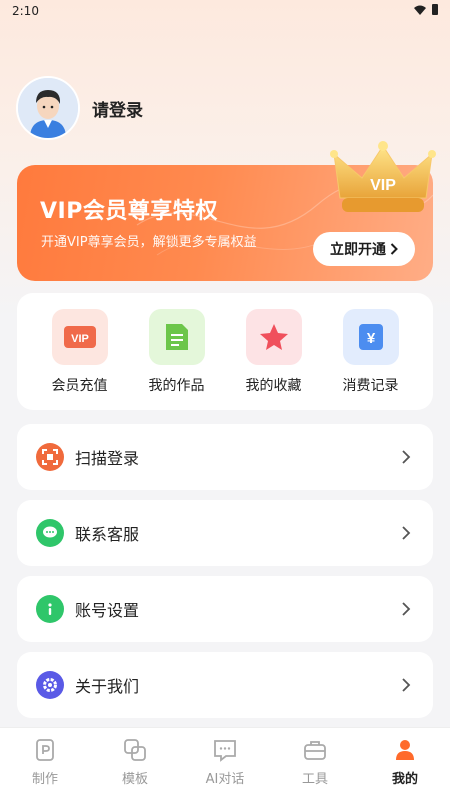 The image size is (450, 800). What do you see at coordinates (25, 11) in the screenshot?
I see `status-time: 2:10` at bounding box center [25, 11].